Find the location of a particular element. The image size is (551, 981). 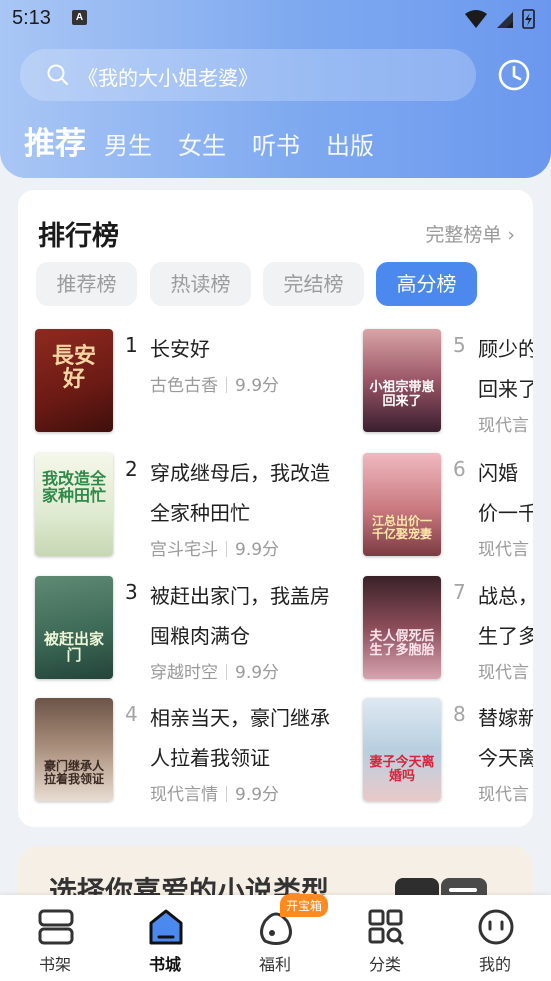

book-genre: 现代言情 is located at coordinates (184, 795).